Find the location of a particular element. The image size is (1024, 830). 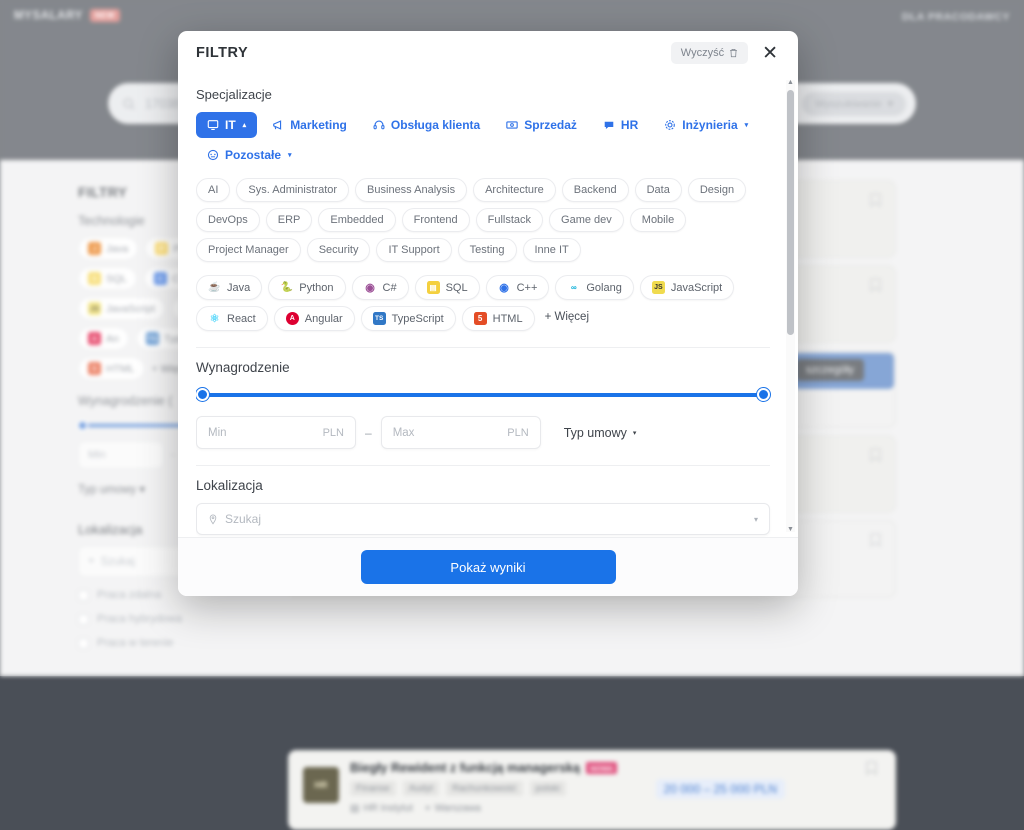

contract-type-dropdown: Typ umowy ▾ is located at coordinates (600, 433).